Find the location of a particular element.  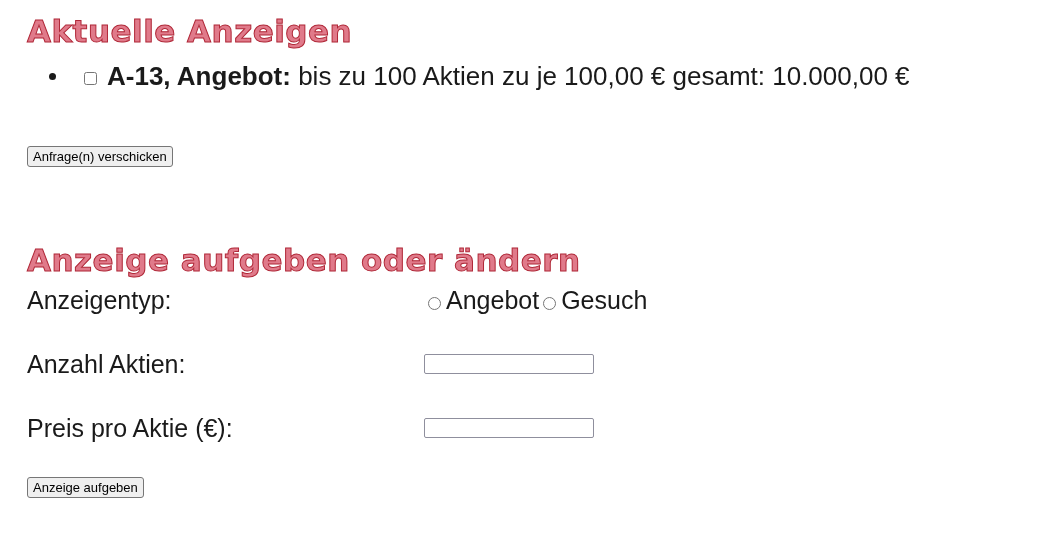

submit-ad-button: Anzeige aufgeben is located at coordinates (85, 487).